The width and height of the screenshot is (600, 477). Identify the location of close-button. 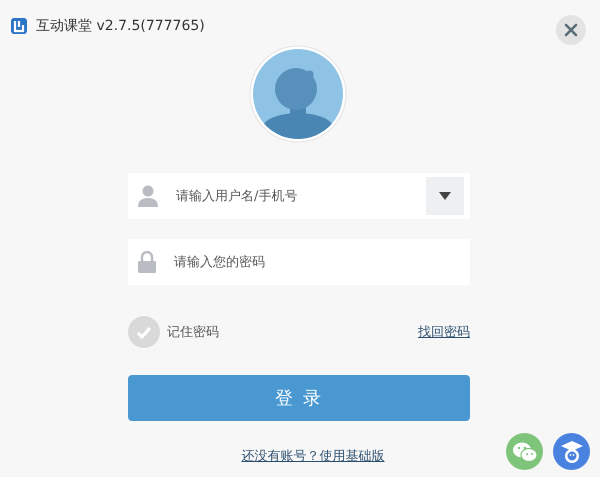
(571, 30).